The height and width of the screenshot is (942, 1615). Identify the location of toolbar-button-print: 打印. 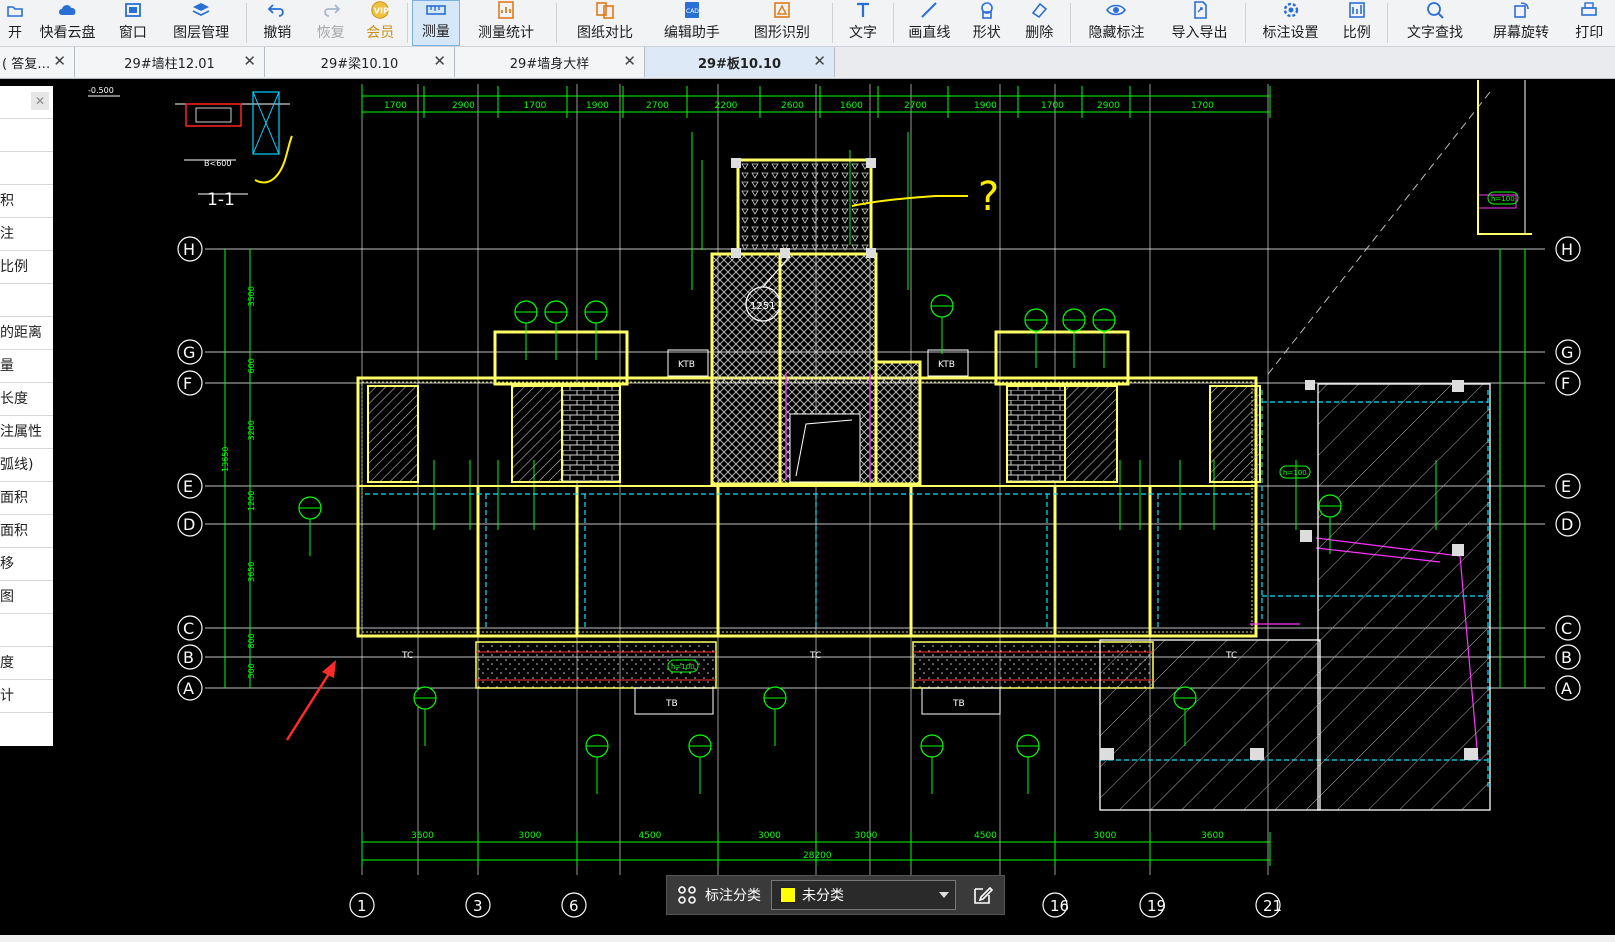
(1589, 23).